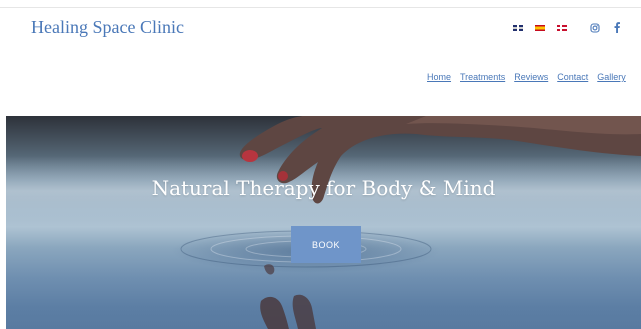 Image resolution: width=641 pixels, height=329 pixels. Describe the element at coordinates (482, 77) in the screenshot. I see `nav-treatments: Treatments` at that location.